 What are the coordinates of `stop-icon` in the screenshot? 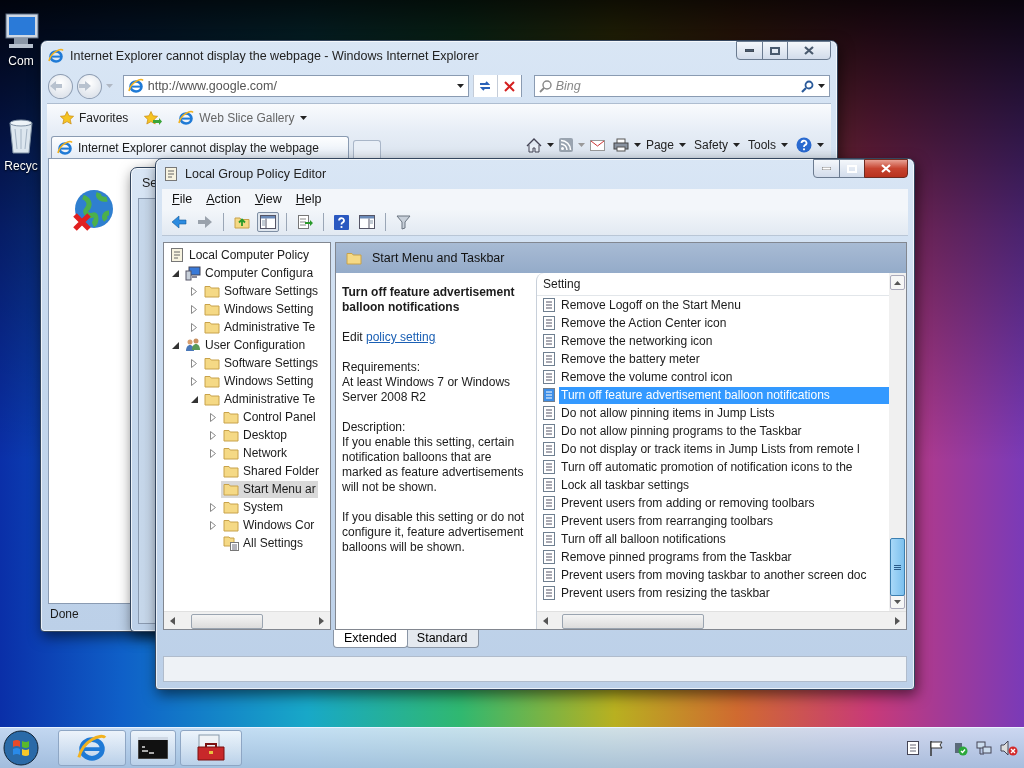 It's located at (509, 86).